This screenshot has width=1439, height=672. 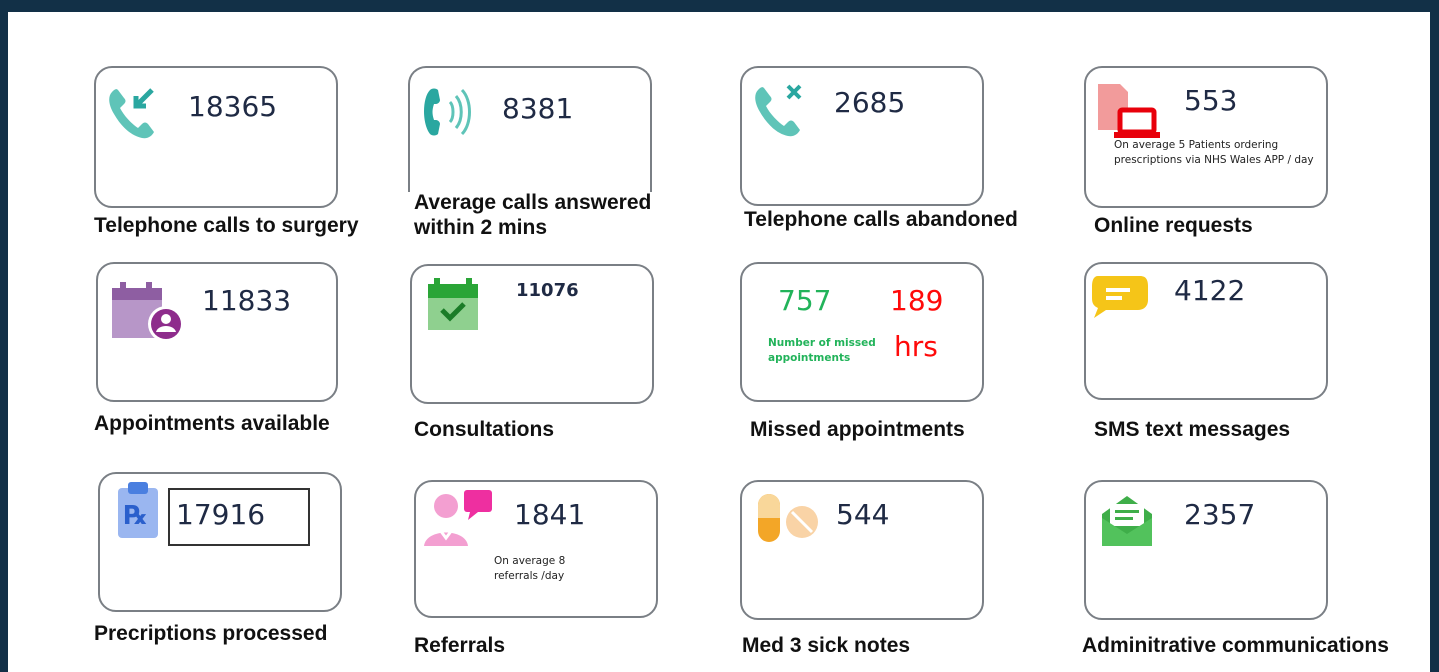 I want to click on appointments-caption: Appointments available, so click(x=212, y=423).